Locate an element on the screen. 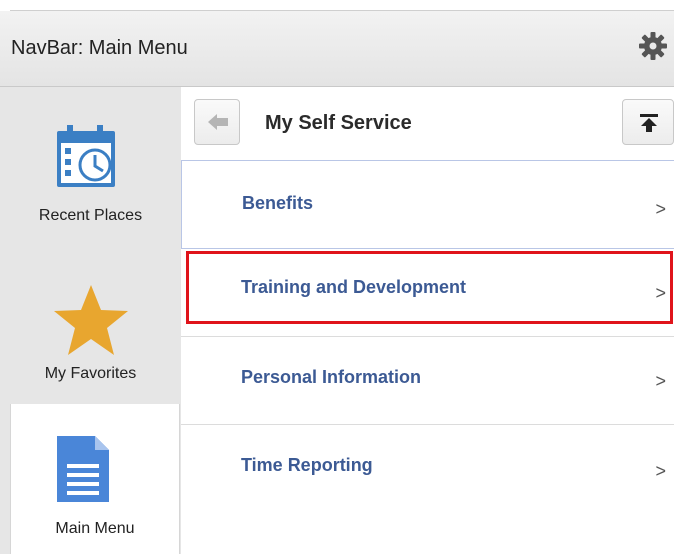  star-icon is located at coordinates (91, 320).